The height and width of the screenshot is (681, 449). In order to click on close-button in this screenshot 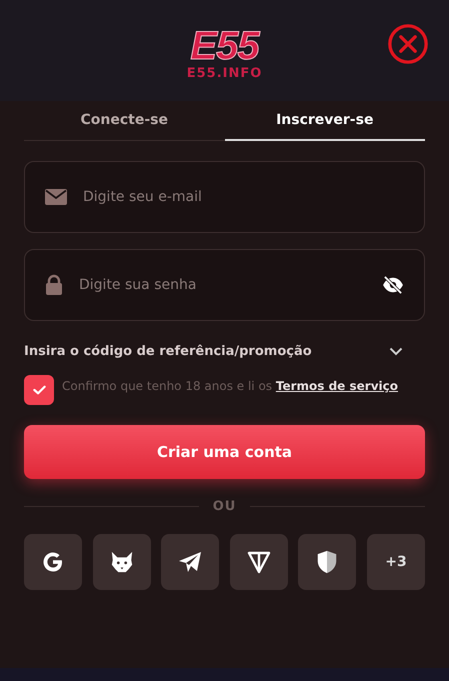, I will do `click(408, 44)`.